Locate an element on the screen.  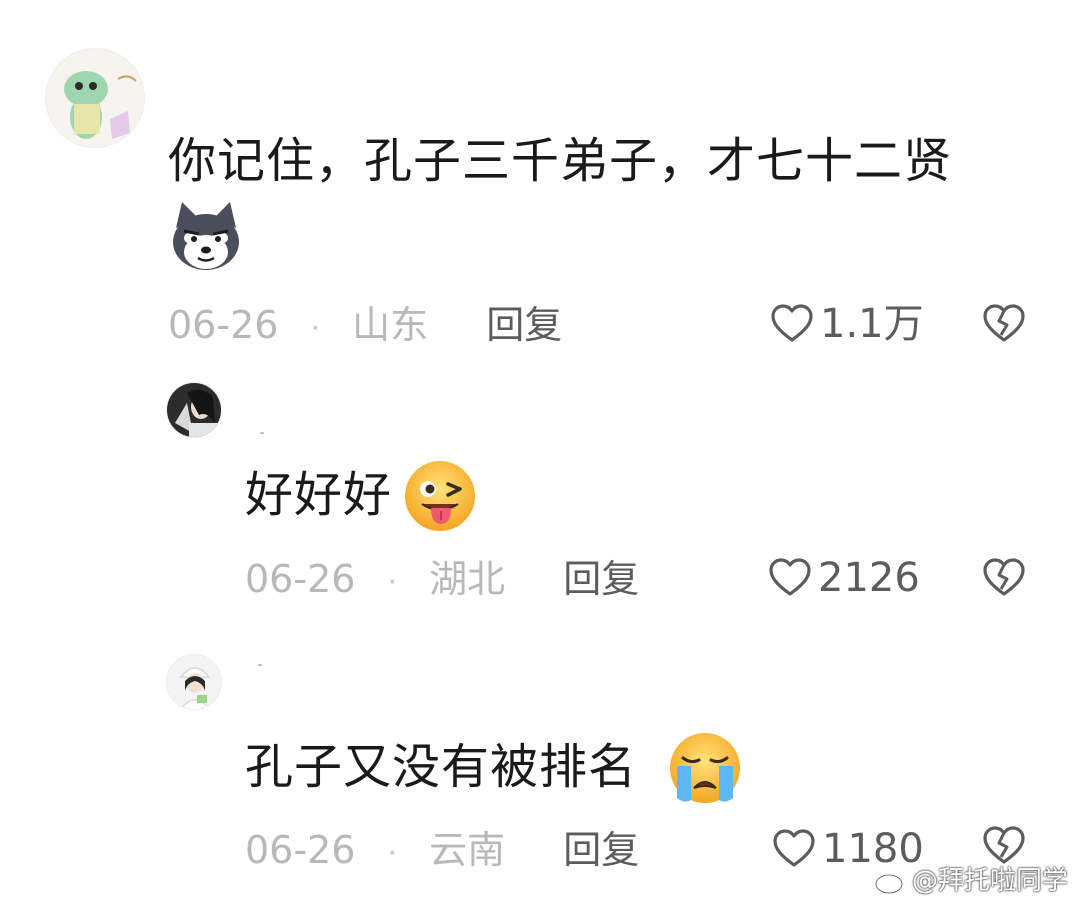
weibo-logo-icon is located at coordinates (890, 882).